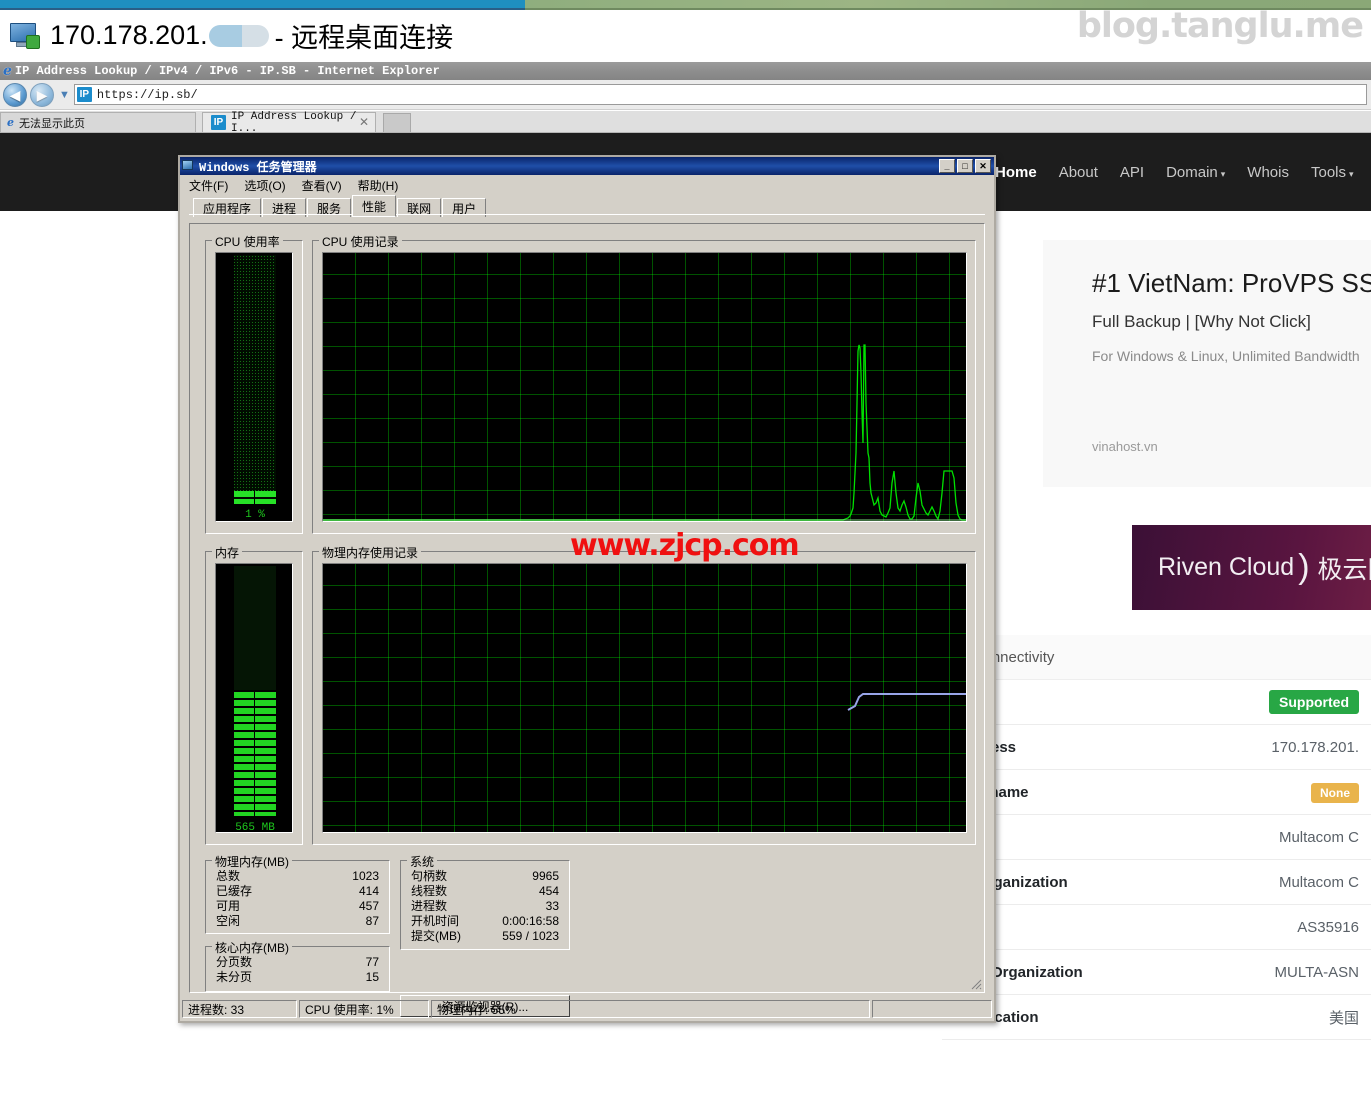 The image size is (1371, 1099). What do you see at coordinates (1156, 702) in the screenshot?
I see `table-row: 4 Supported` at bounding box center [1156, 702].